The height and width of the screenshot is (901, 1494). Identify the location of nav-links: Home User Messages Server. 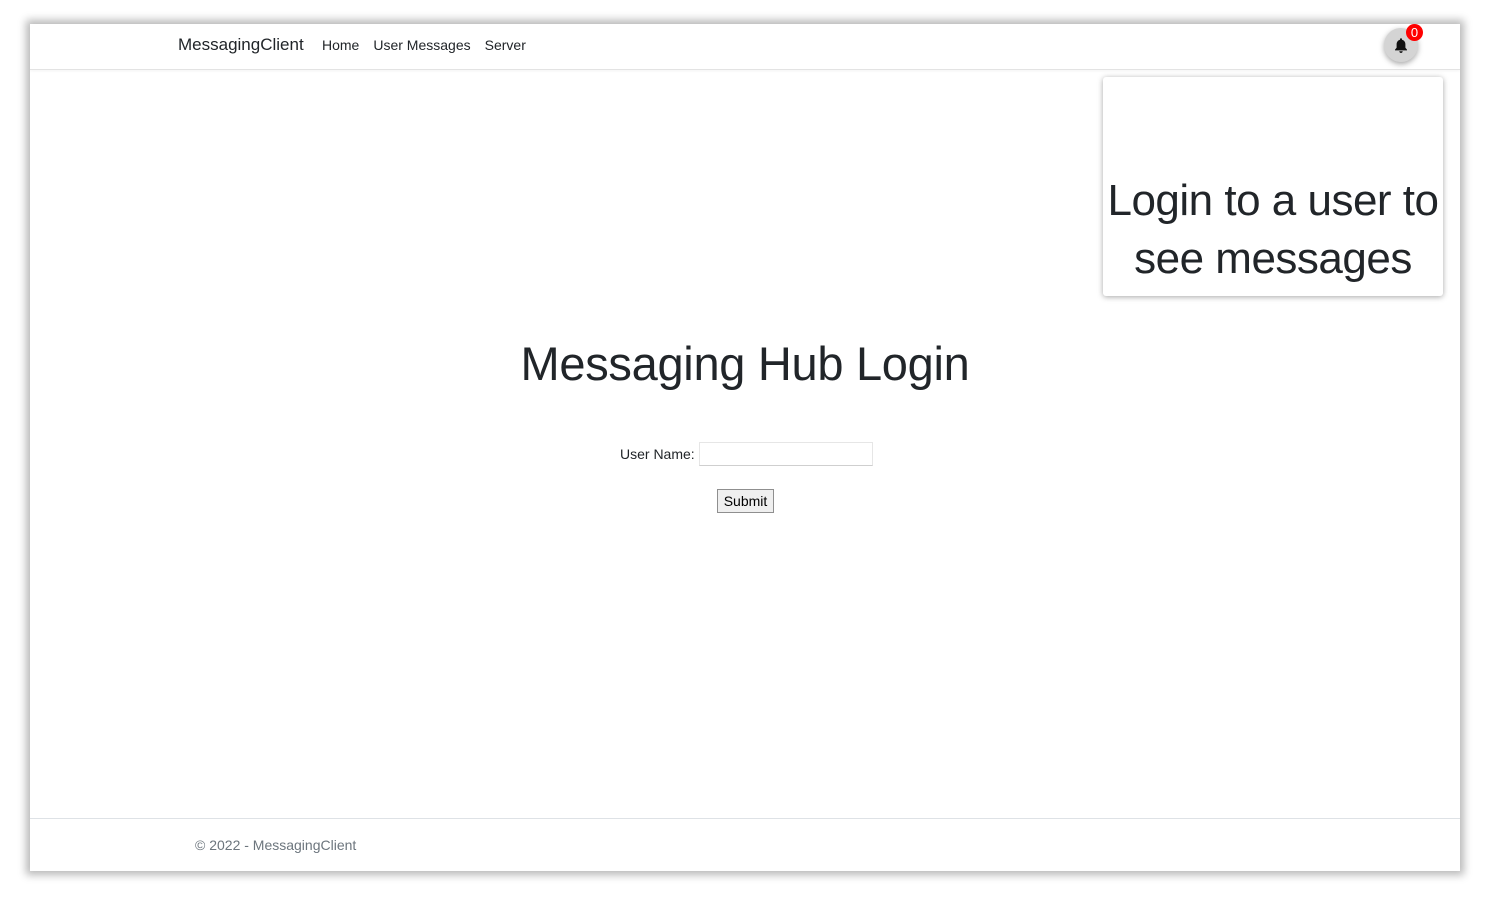
(431, 45).